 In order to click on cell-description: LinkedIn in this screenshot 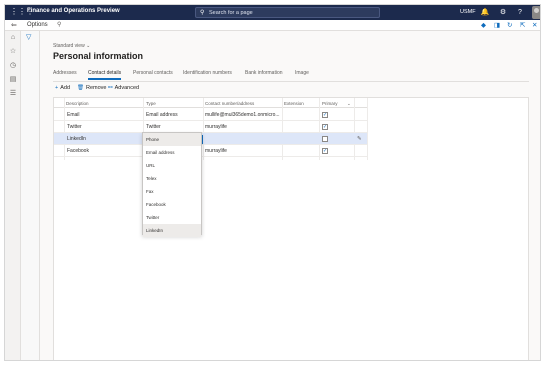, I will do `click(76, 139)`.